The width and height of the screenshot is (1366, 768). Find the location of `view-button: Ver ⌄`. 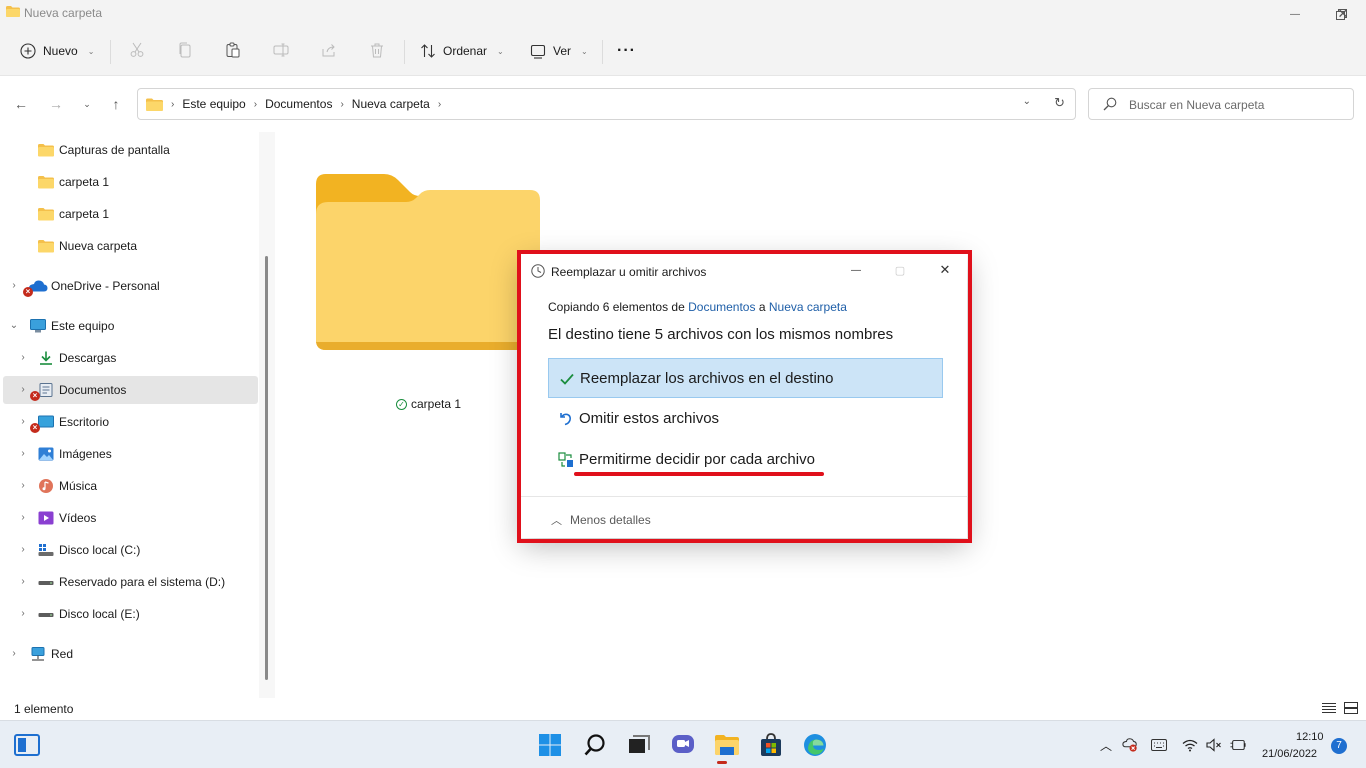

view-button: Ver ⌄ is located at coordinates (559, 51).